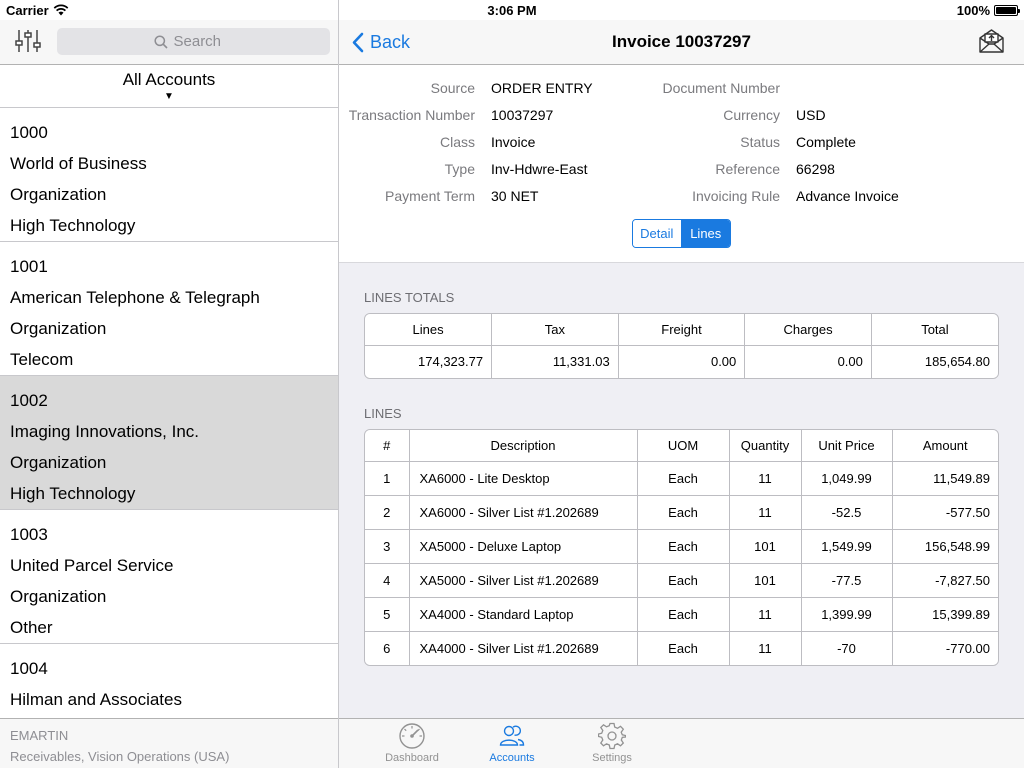  Describe the element at coordinates (387, 580) in the screenshot. I see `line-number: 4` at that location.